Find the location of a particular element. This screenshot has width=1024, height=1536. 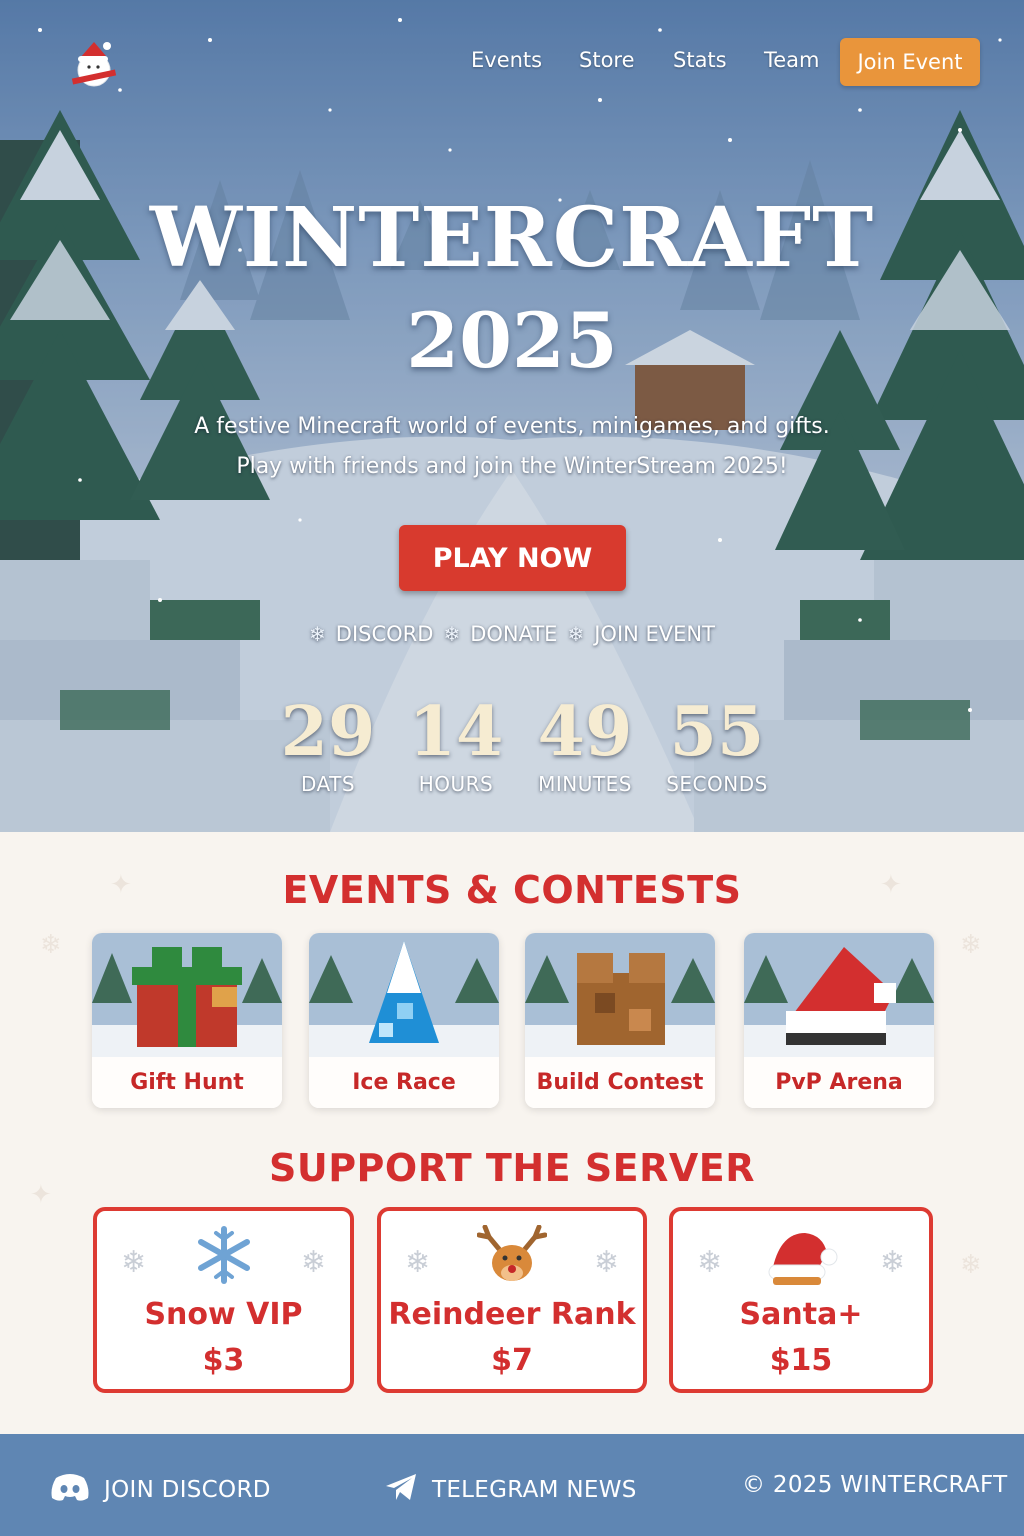

event-card-gift-hunt: Gift Hunt is located at coordinates (187, 1020).